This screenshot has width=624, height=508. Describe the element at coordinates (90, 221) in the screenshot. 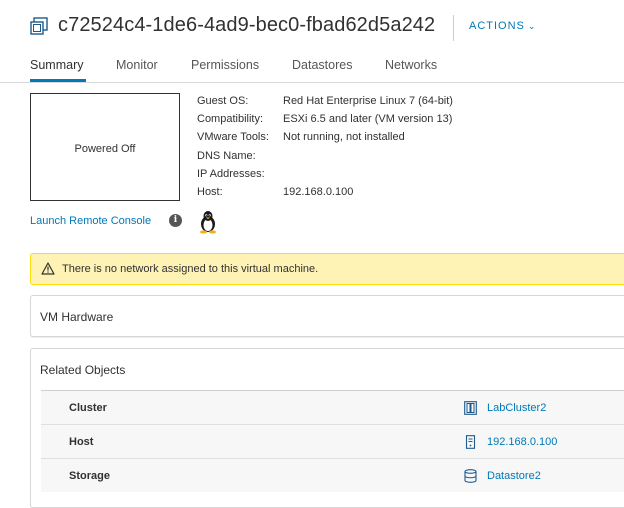

I see `launch-remote-console-link: Launch Remote Console` at that location.